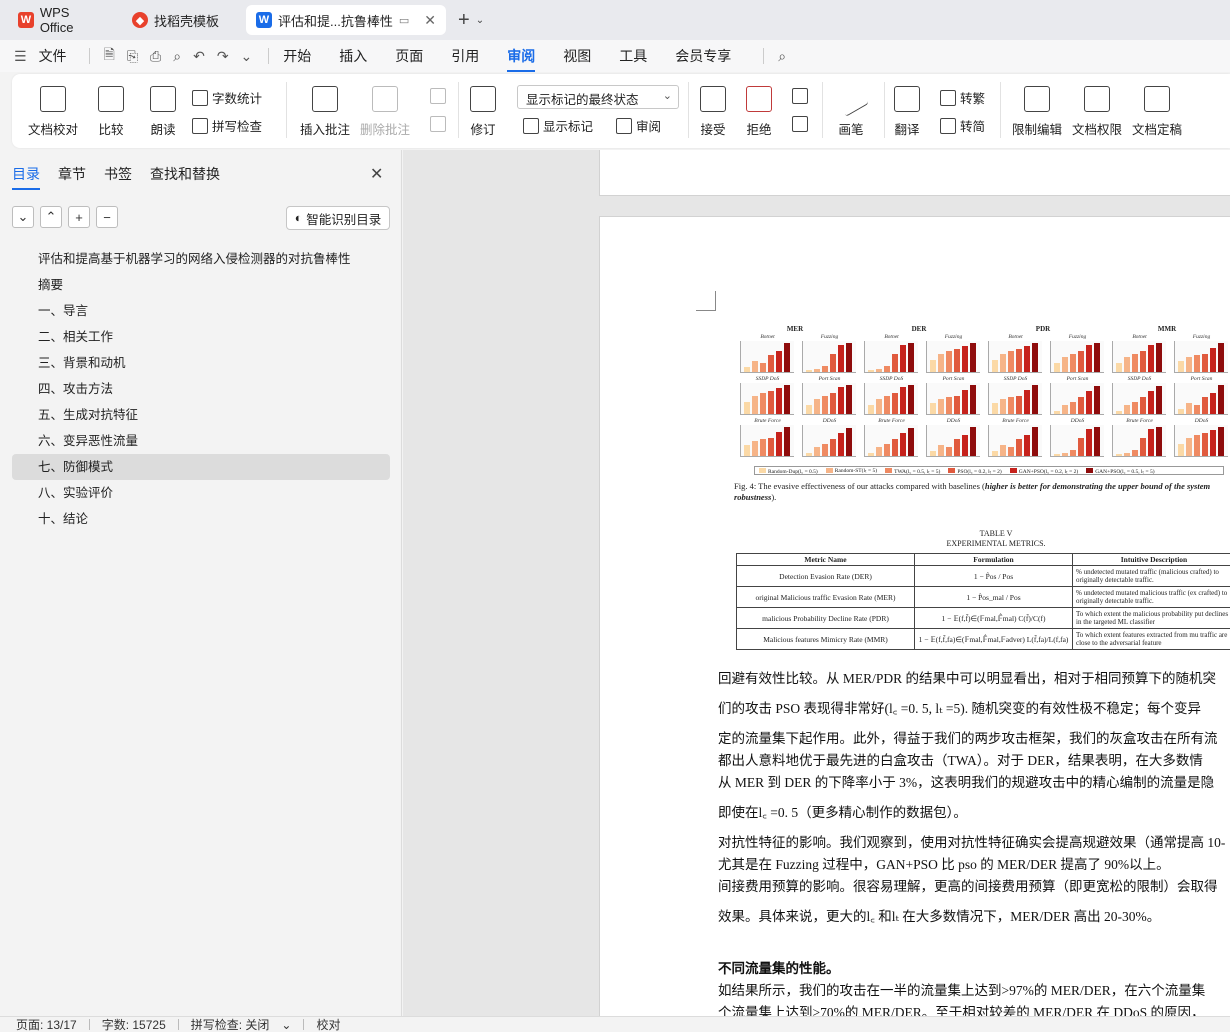  What do you see at coordinates (759, 112) in the screenshot?
I see `reject-button: 拒绝` at bounding box center [759, 112].